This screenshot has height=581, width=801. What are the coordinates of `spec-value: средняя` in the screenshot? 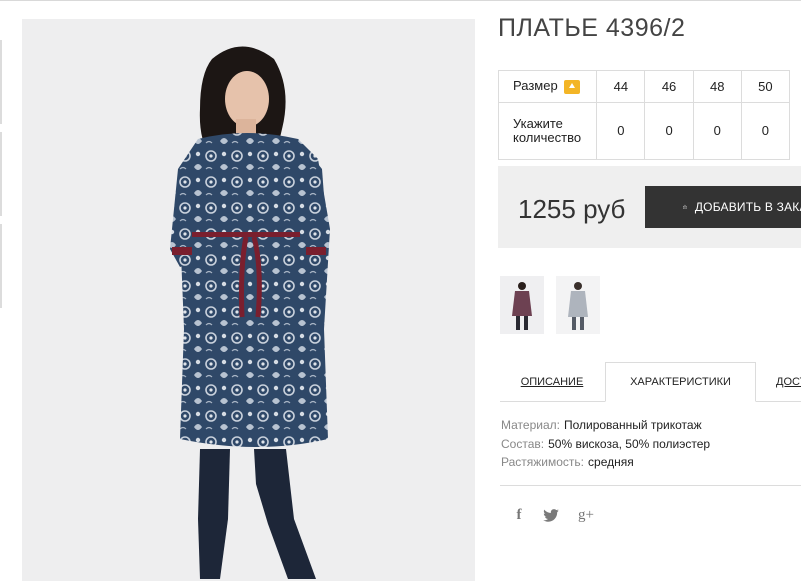 It's located at (611, 462).